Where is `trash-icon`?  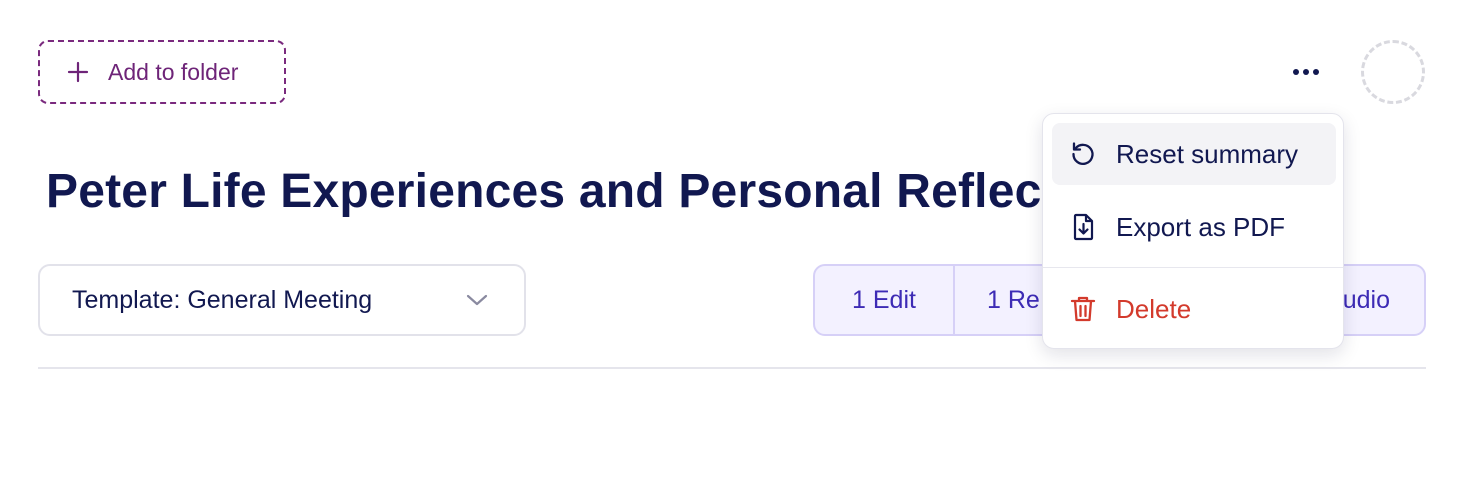
trash-icon is located at coordinates (1083, 309).